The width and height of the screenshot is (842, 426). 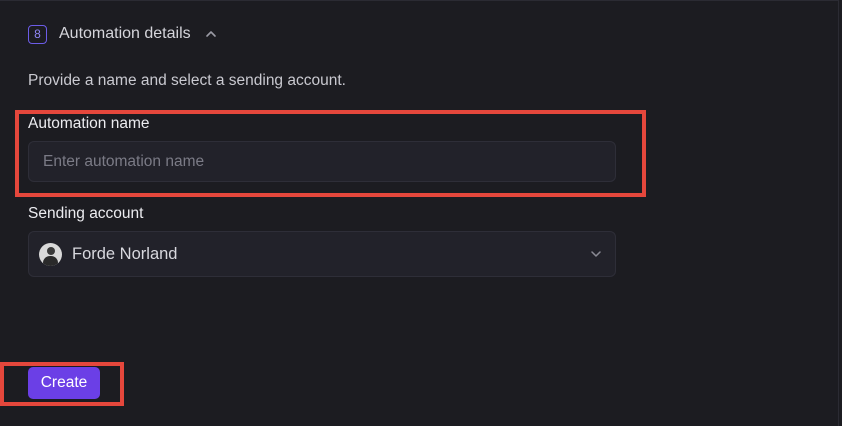 I want to click on sending-account-select: Forde Norland, so click(x=322, y=254).